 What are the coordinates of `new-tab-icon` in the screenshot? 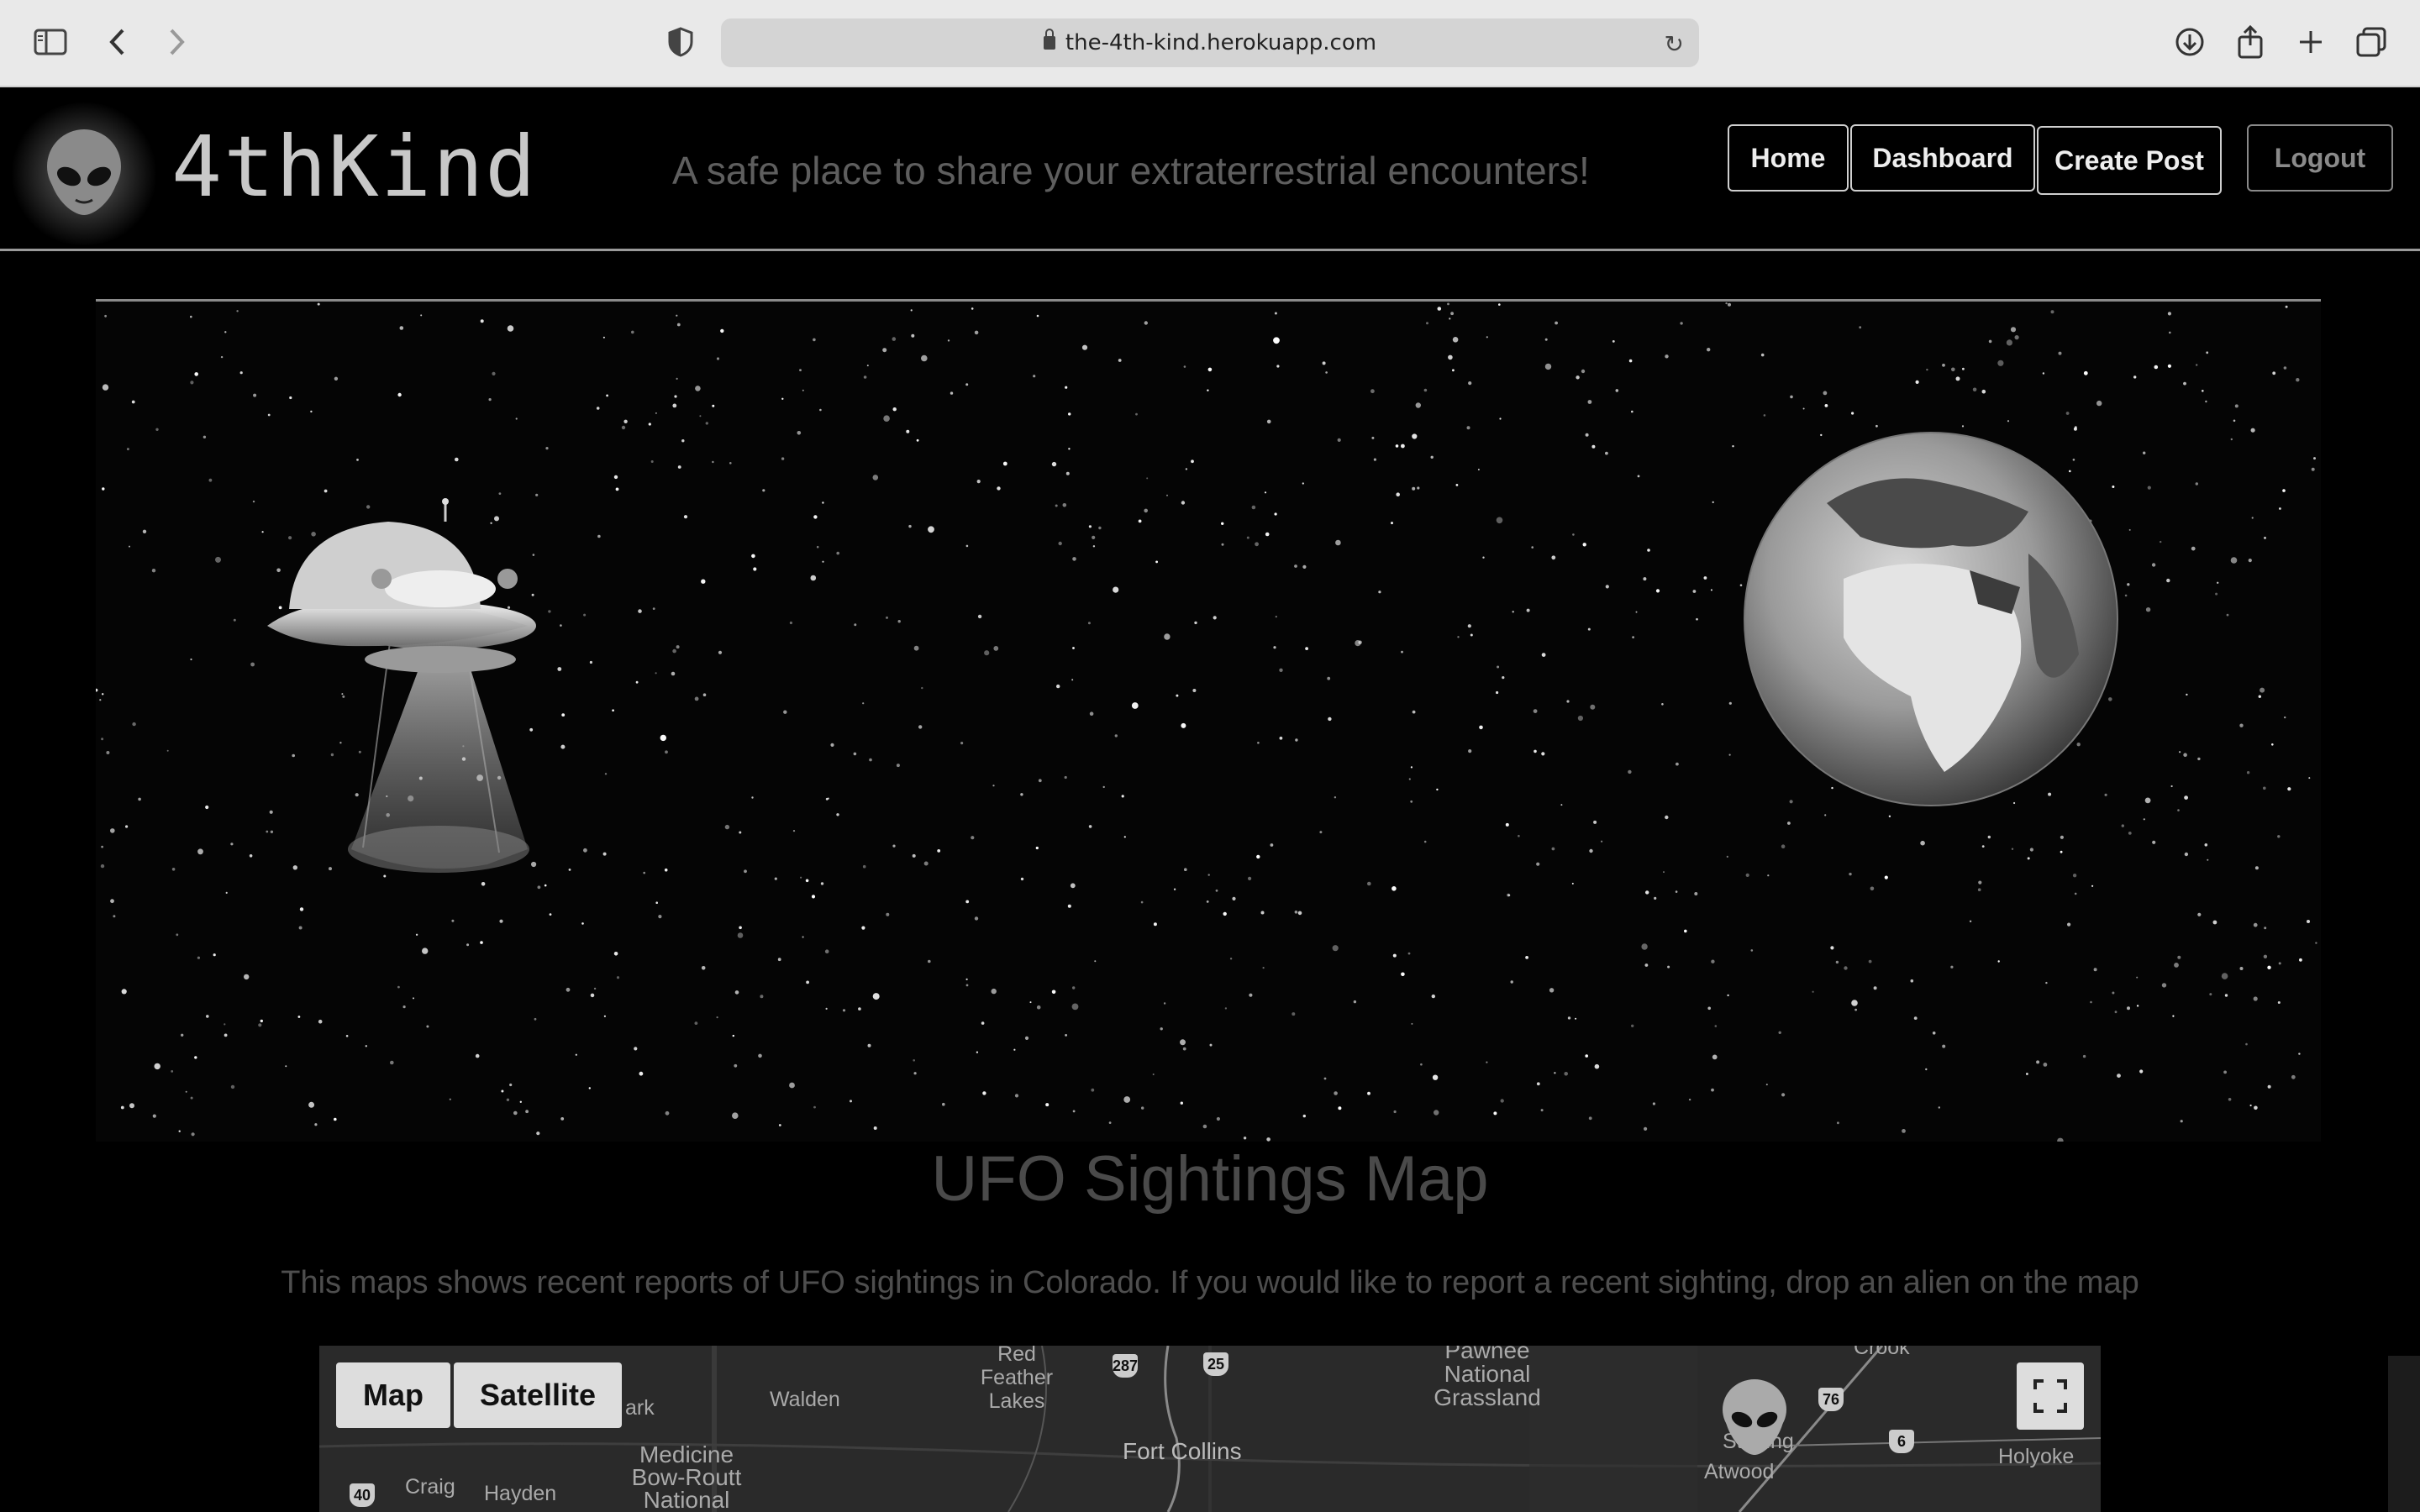 It's located at (2311, 42).